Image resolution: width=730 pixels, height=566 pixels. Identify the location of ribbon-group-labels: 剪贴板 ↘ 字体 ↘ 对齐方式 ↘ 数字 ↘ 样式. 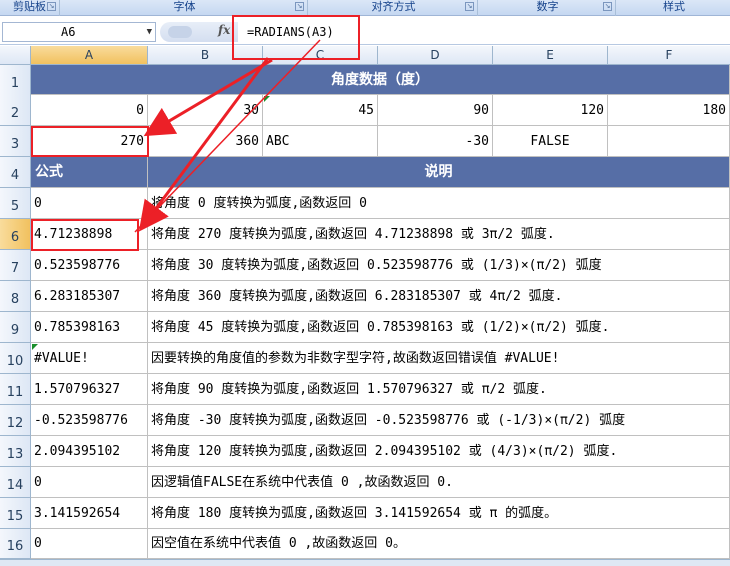
(365, 8).